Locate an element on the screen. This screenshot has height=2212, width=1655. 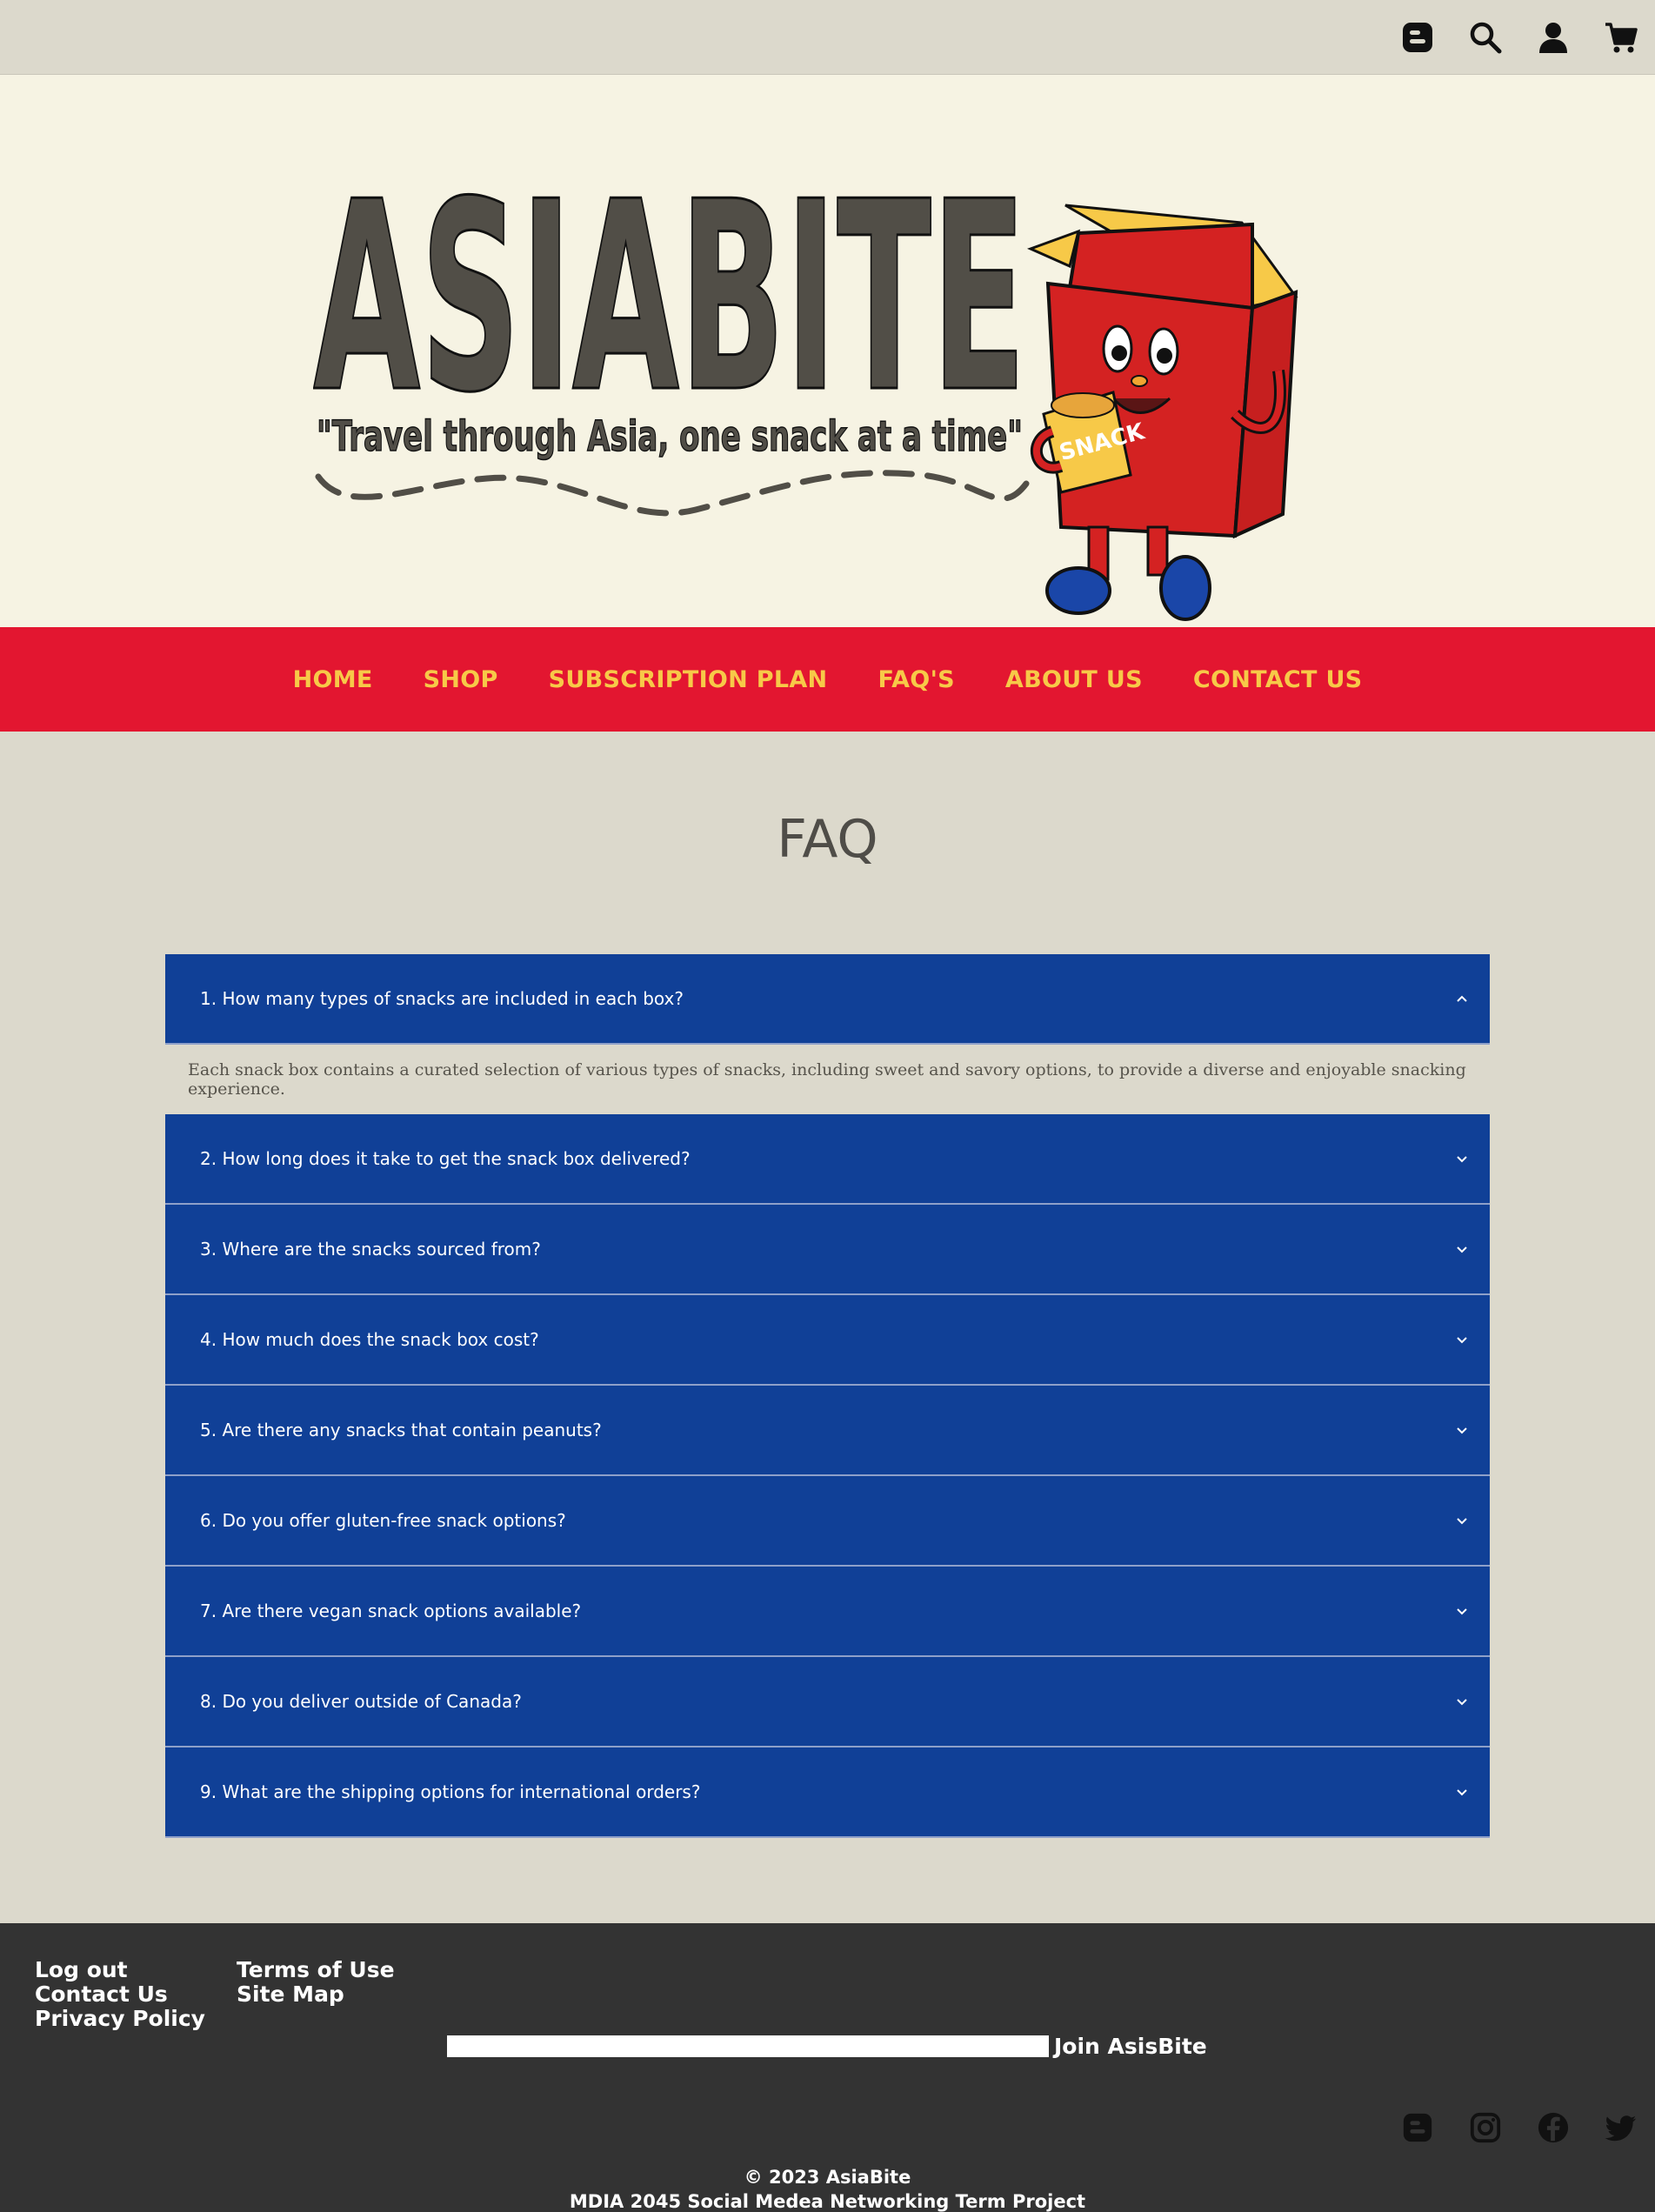
logo-dashed-swoosh is located at coordinates (672, 494).